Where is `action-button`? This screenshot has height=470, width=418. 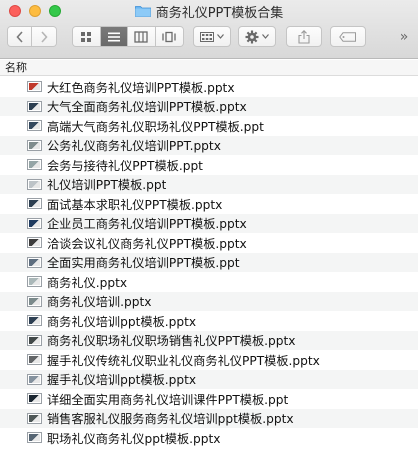
action-button is located at coordinates (257, 36).